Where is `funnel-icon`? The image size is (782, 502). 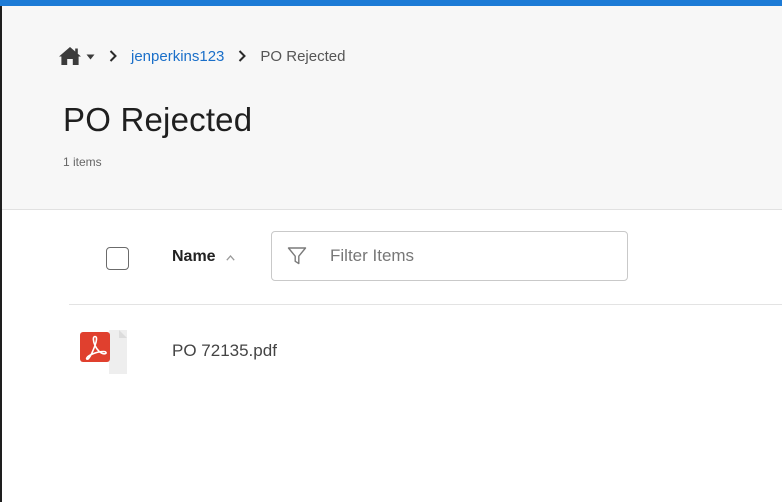 funnel-icon is located at coordinates (297, 256).